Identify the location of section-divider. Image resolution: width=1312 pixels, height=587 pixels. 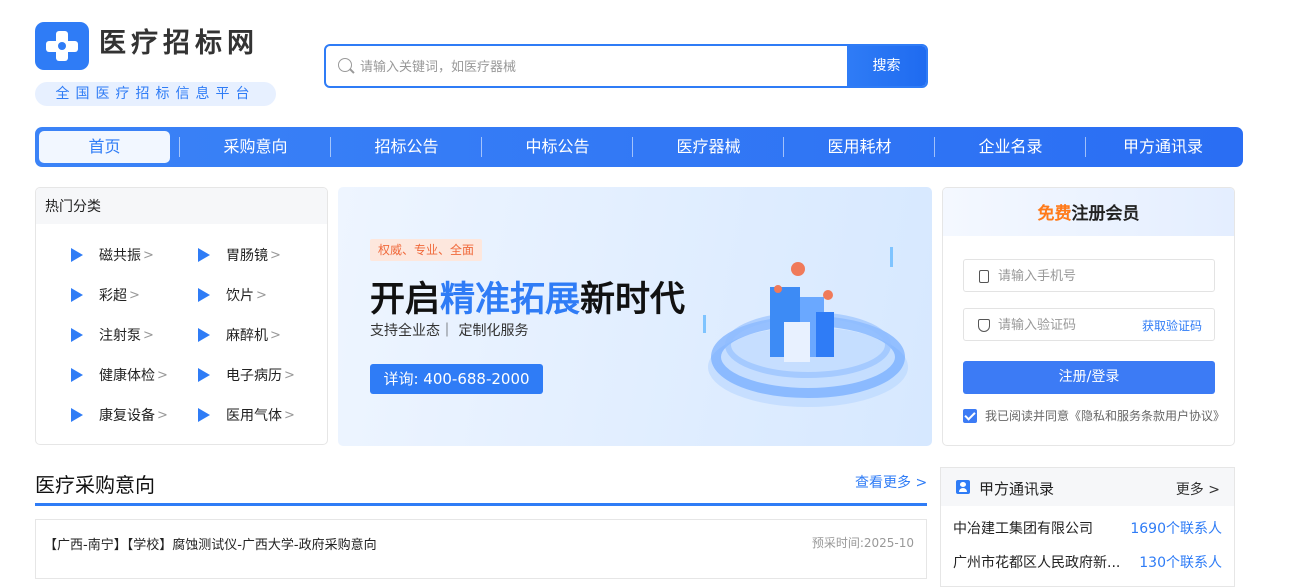
(481, 504).